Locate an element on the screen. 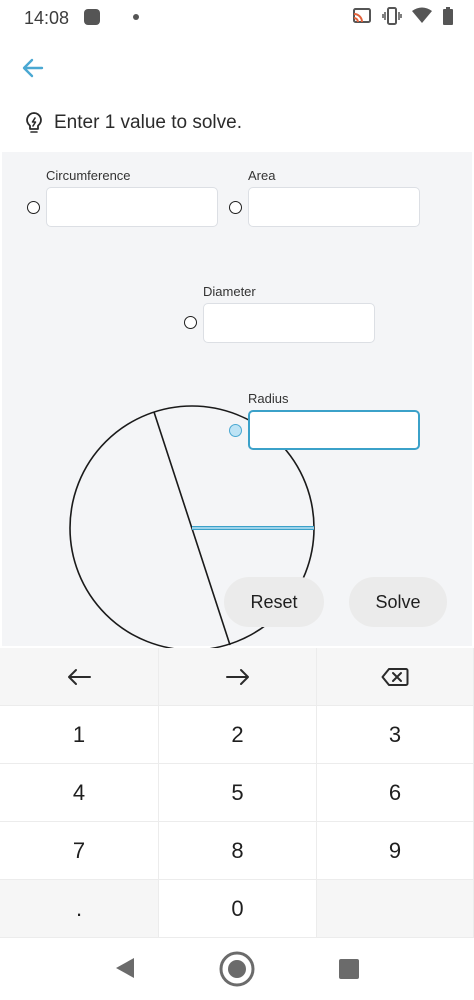 The image size is (474, 1000). area-input is located at coordinates (334, 207).